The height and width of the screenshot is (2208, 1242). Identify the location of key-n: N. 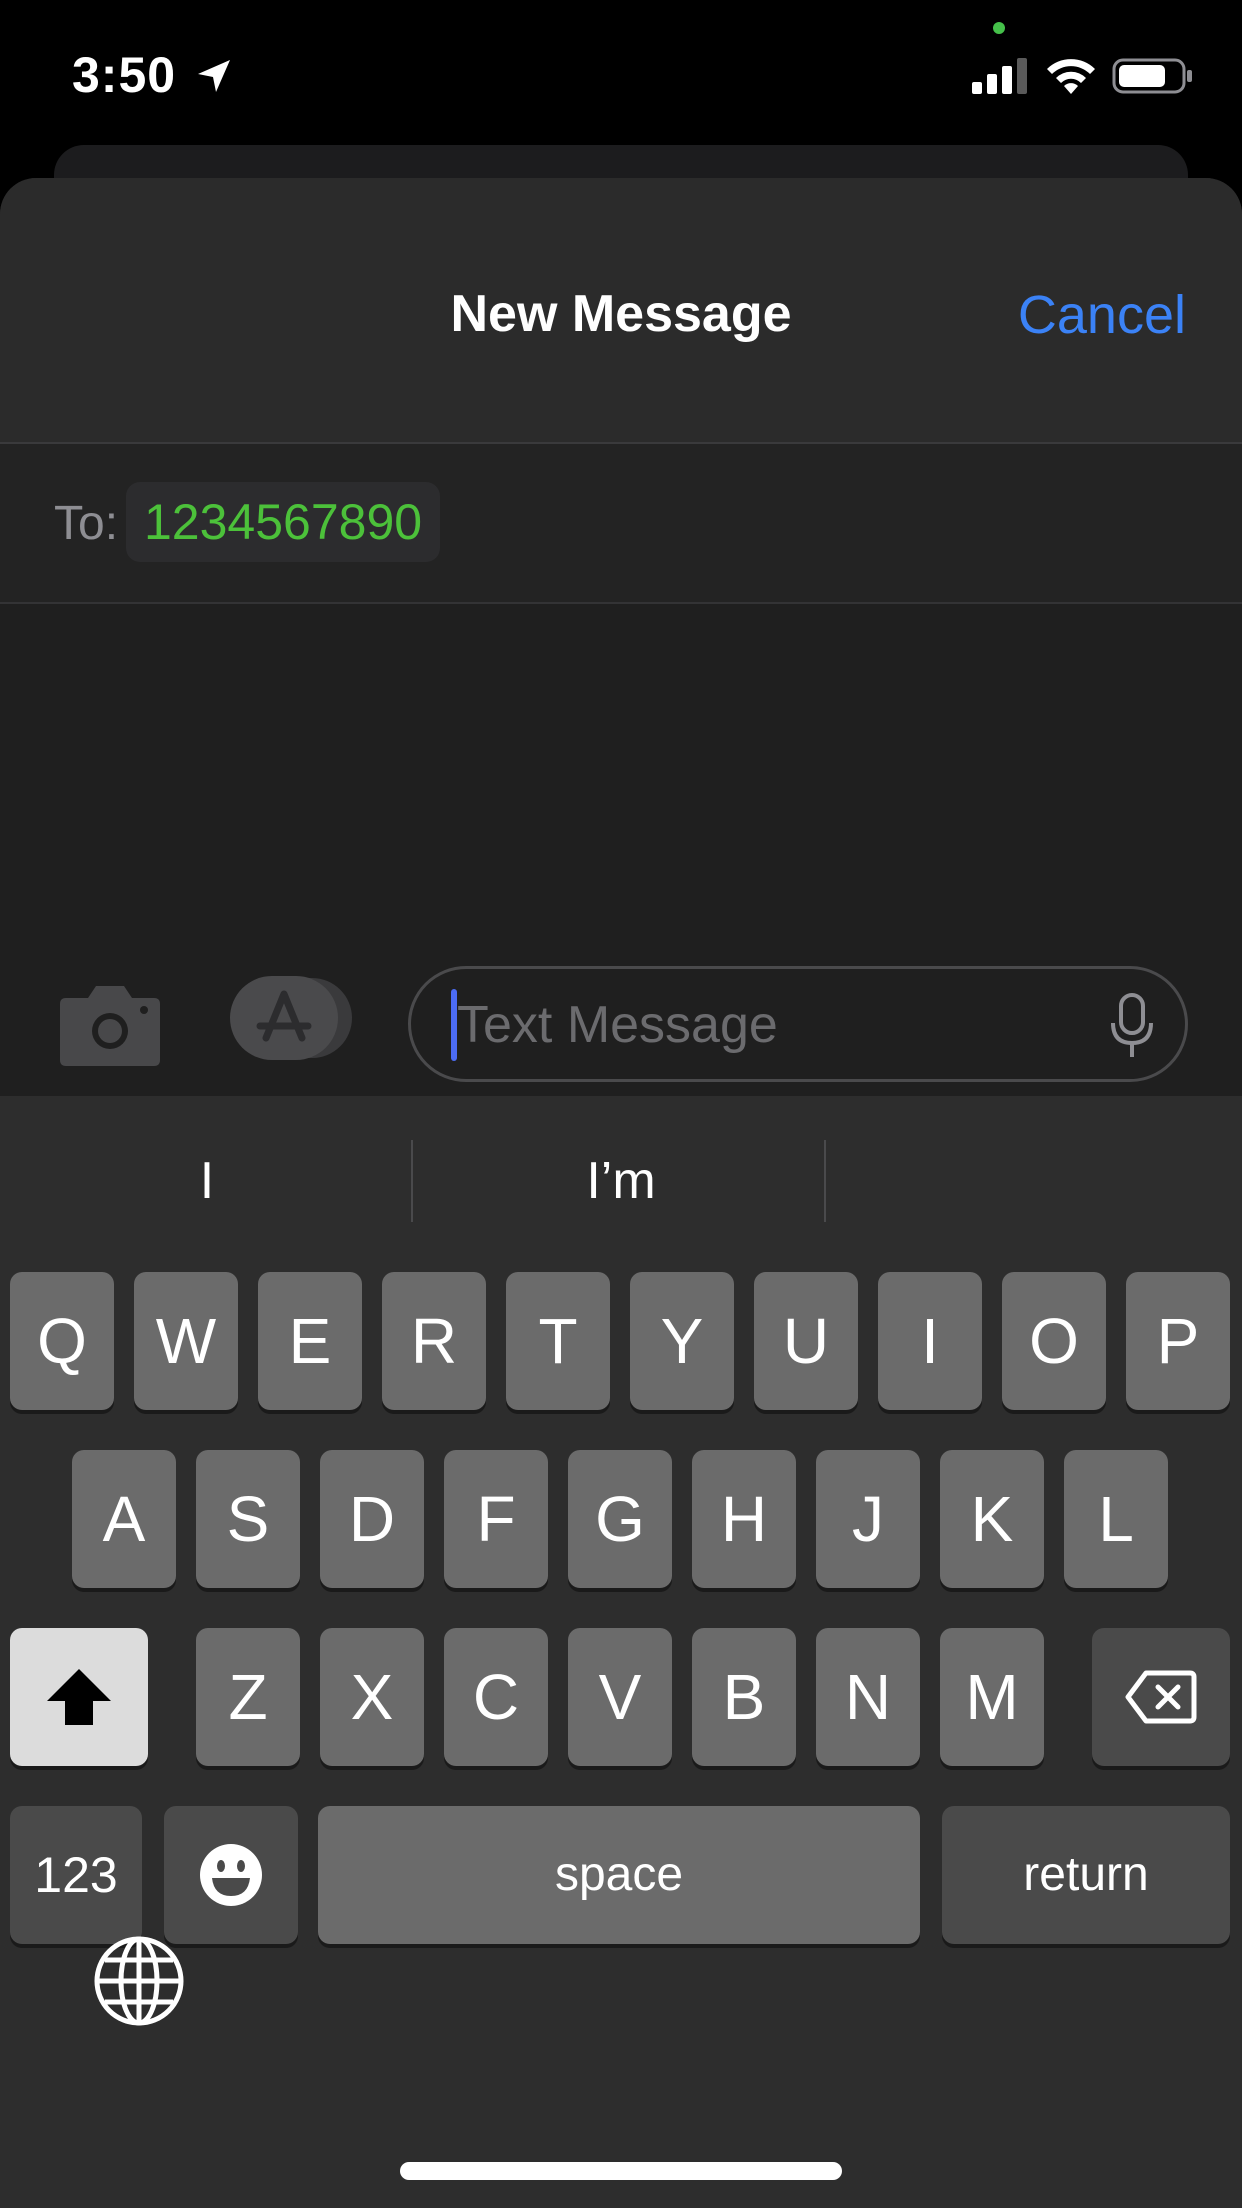
(868, 1697).